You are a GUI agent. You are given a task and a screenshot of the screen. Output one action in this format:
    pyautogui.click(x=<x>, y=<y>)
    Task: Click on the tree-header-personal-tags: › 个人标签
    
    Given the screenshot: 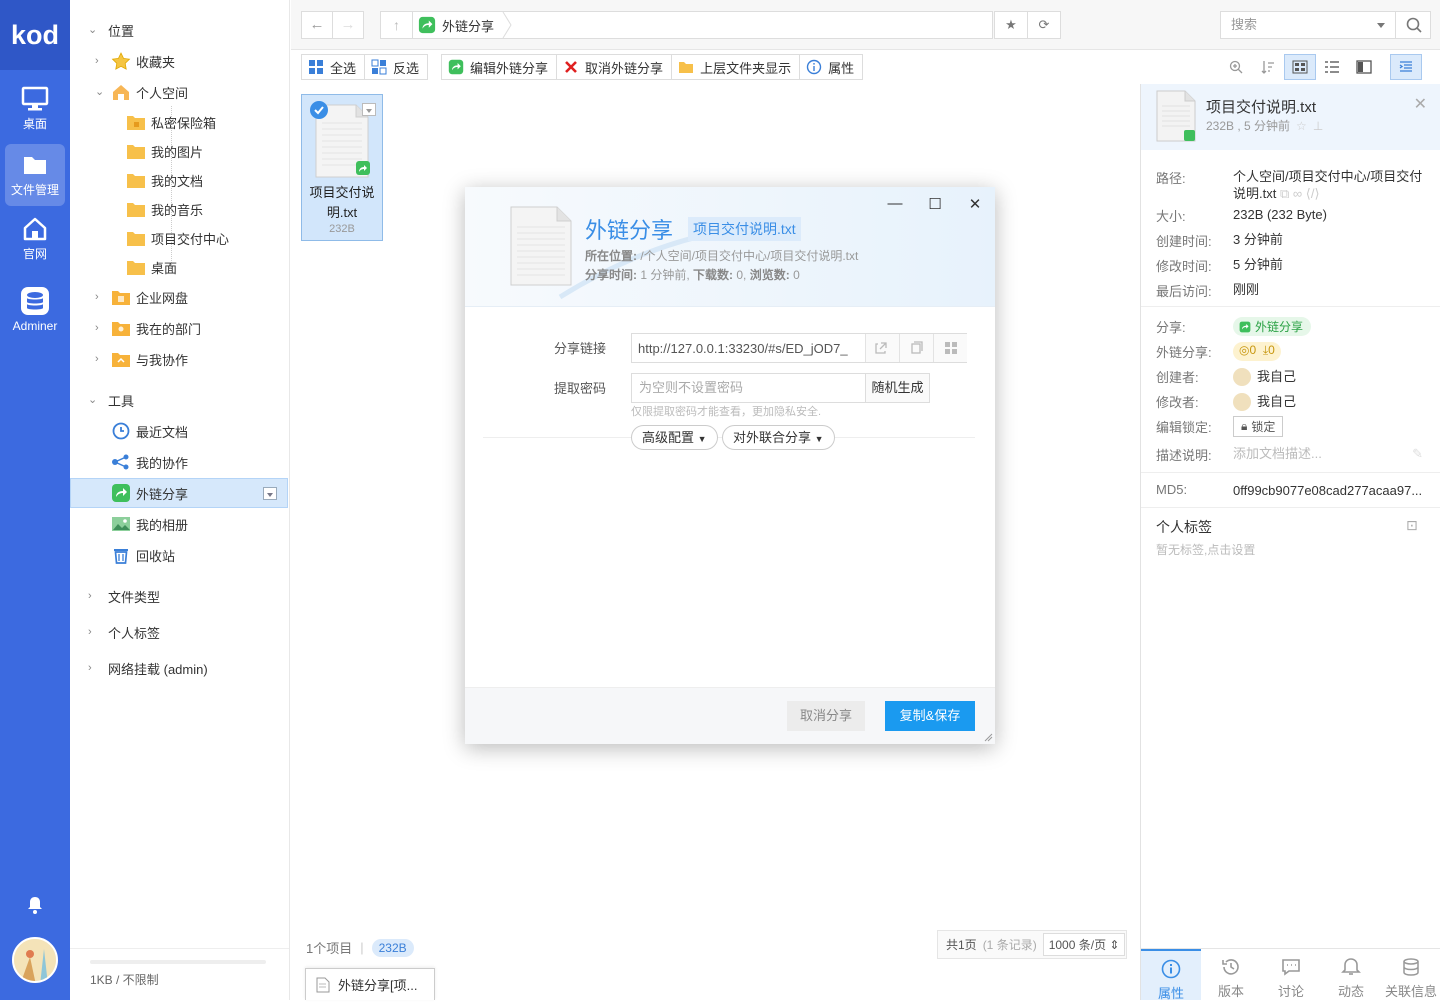 What is the action you would take?
    pyautogui.click(x=179, y=632)
    